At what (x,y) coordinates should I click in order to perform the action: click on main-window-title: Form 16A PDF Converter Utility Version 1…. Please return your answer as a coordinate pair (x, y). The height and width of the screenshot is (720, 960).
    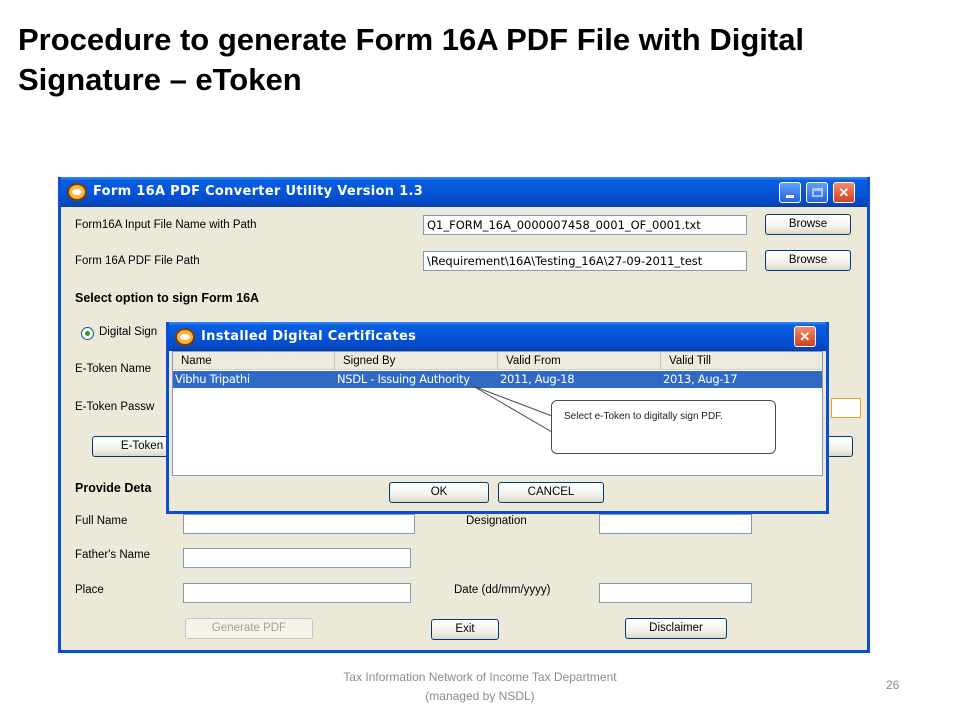
    Looking at the image, I should click on (258, 191).